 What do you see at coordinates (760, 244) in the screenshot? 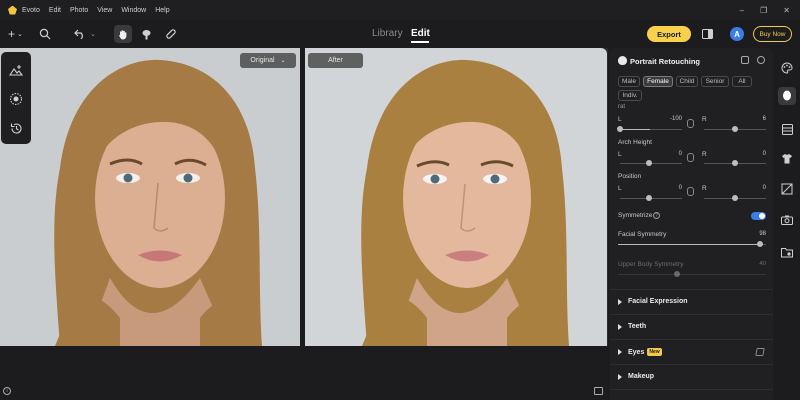
I see `facial-symmetry-knob` at bounding box center [760, 244].